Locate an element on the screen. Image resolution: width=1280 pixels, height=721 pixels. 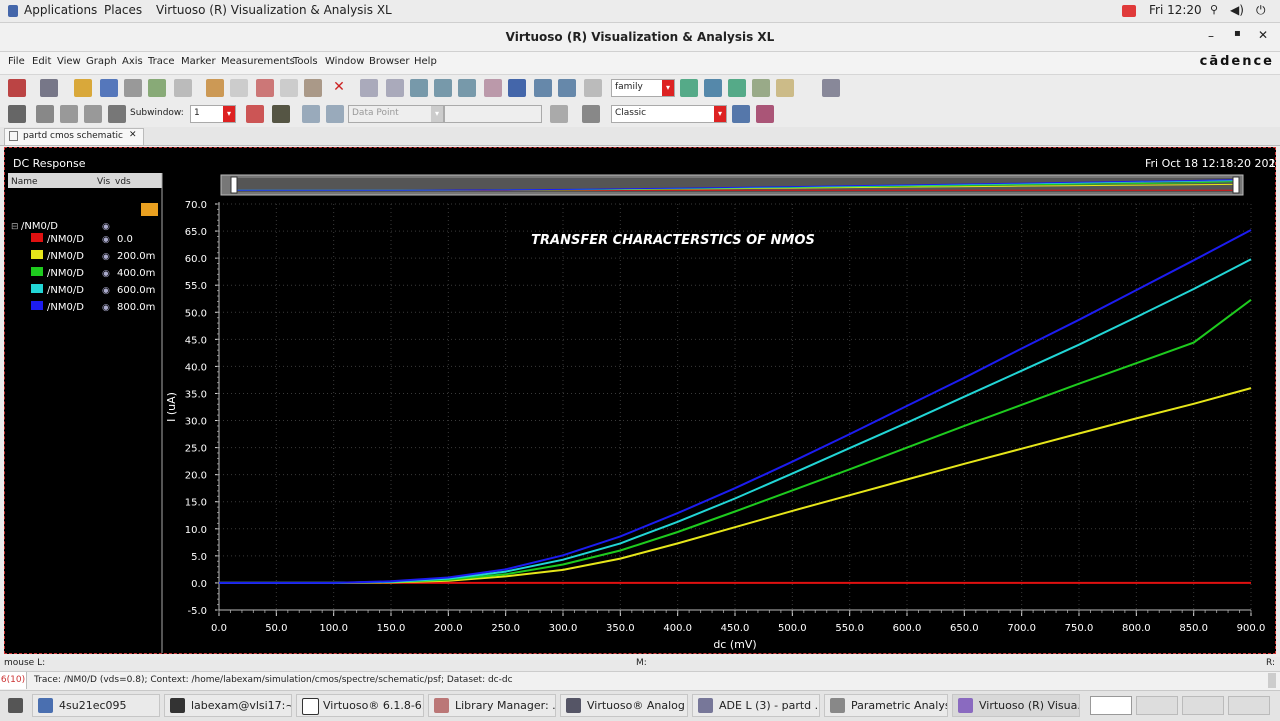
zoom-fit-icon is located at coordinates (369, 88).